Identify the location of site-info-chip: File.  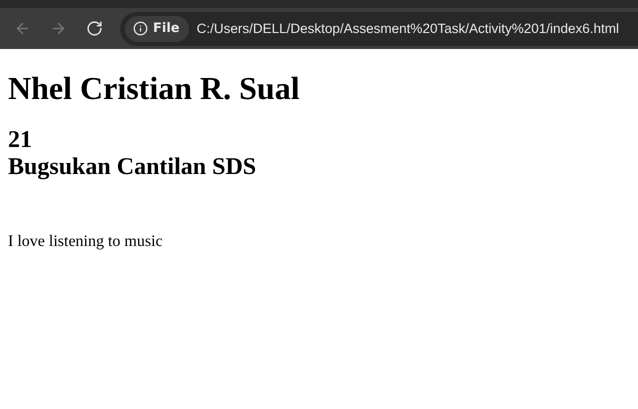
(157, 29).